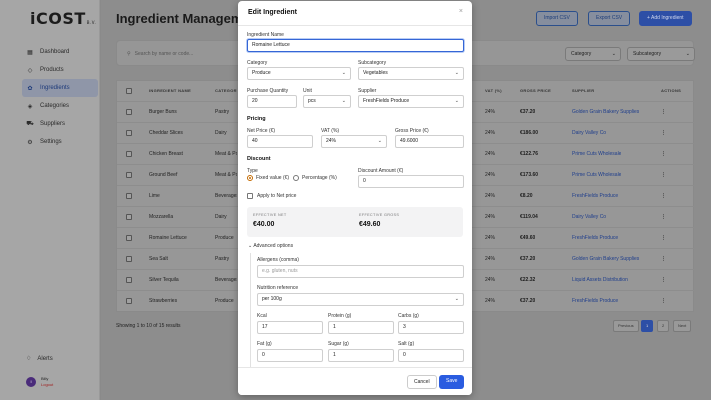  What do you see at coordinates (647, 326) in the screenshot?
I see `pagination-page-1: 1` at bounding box center [647, 326].